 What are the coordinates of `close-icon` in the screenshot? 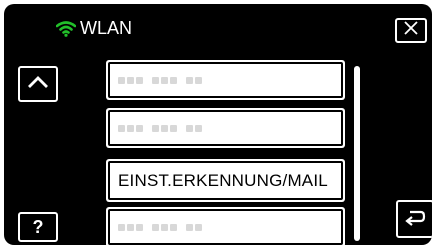 It's located at (411, 30).